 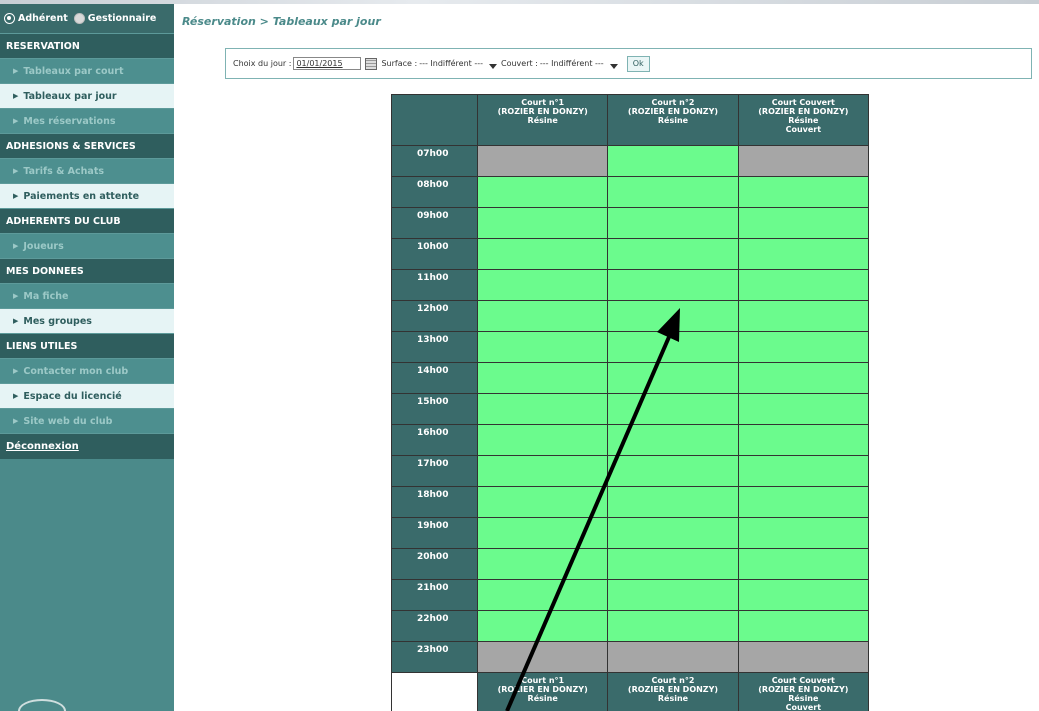 I want to click on breadcrumb: Réservation > Tableaux par jour, so click(x=281, y=21).